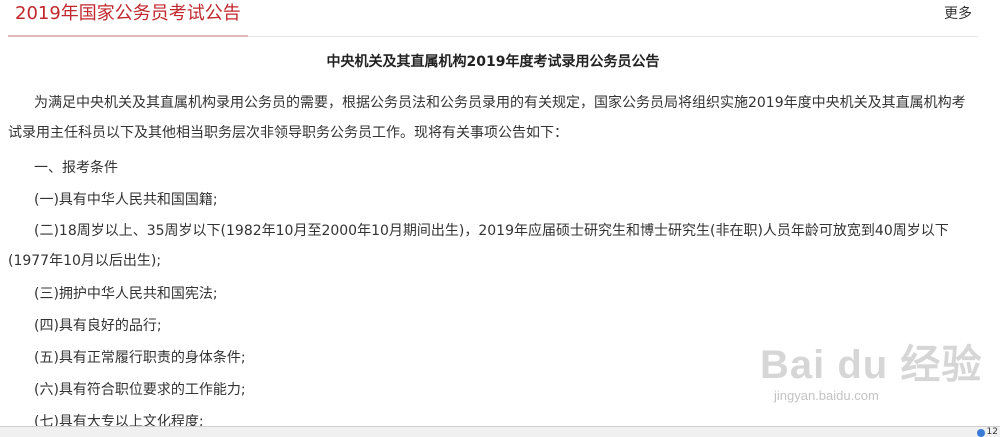 The width and height of the screenshot is (1000, 437). What do you see at coordinates (992, 432) in the screenshot?
I see `zoom-value: 12` at bounding box center [992, 432].